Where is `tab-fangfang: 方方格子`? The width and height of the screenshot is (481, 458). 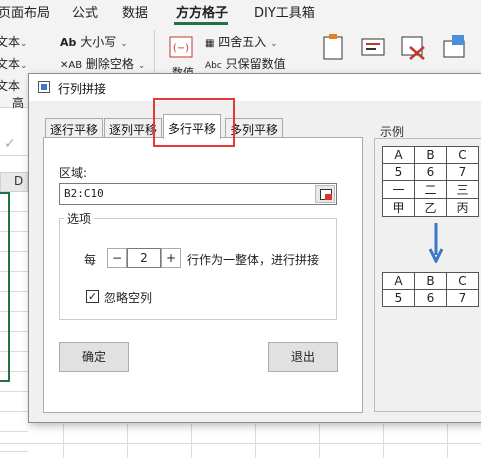
tab-fangfang: 方方格子 is located at coordinates (202, 11).